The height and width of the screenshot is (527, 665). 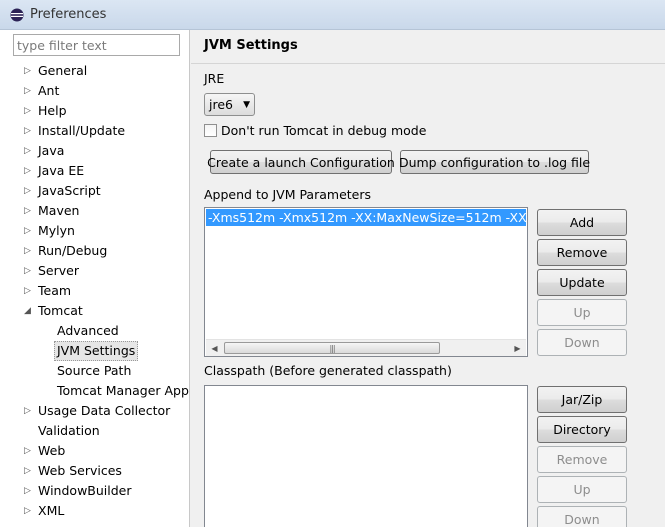 What do you see at coordinates (88, 330) in the screenshot?
I see `tree-item-label: Advanced` at bounding box center [88, 330].